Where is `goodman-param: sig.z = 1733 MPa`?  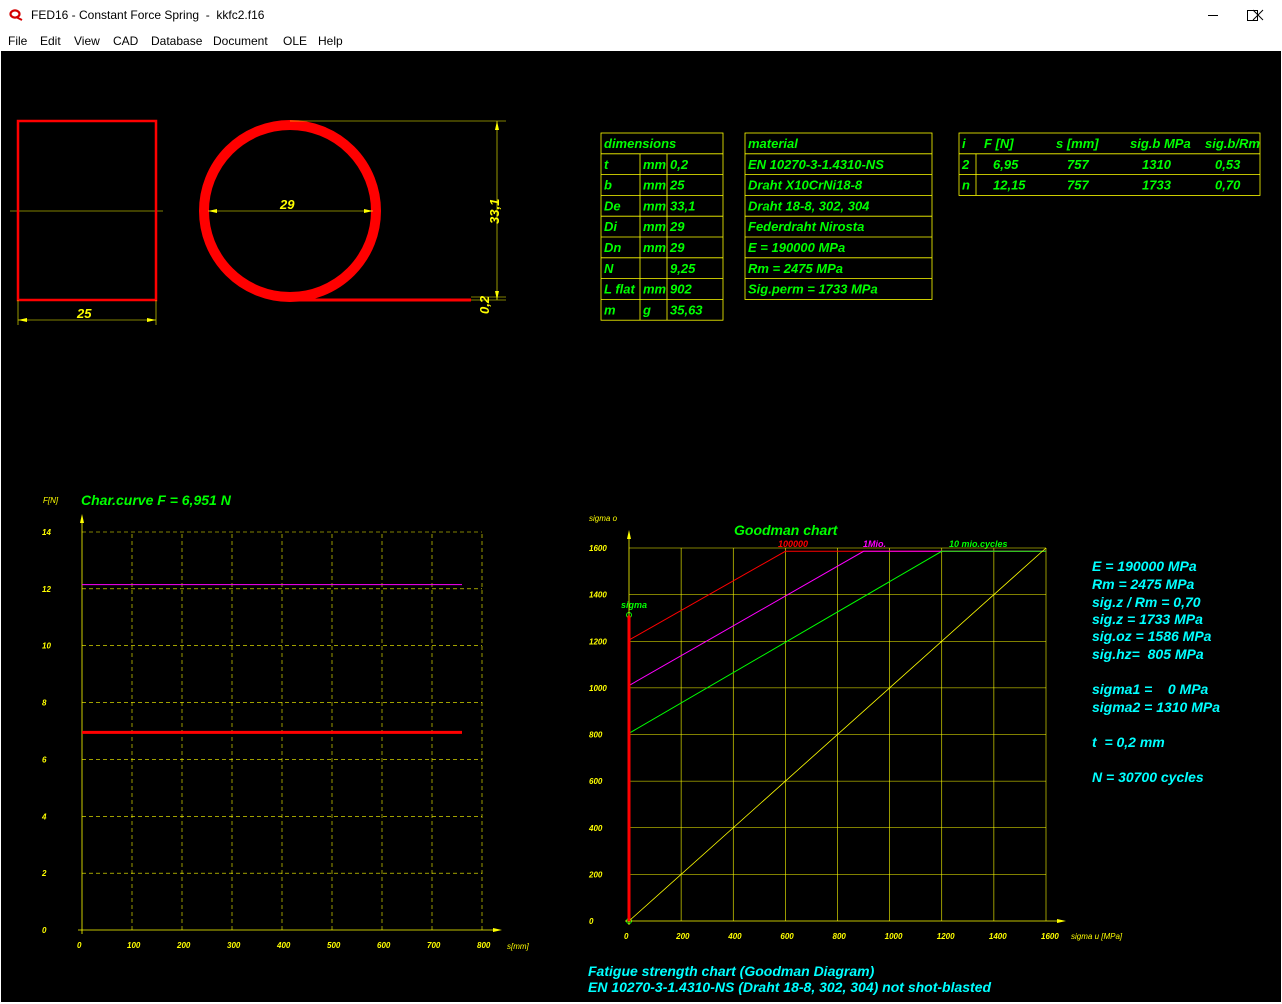 goodman-param: sig.z = 1733 MPa is located at coordinates (1147, 619).